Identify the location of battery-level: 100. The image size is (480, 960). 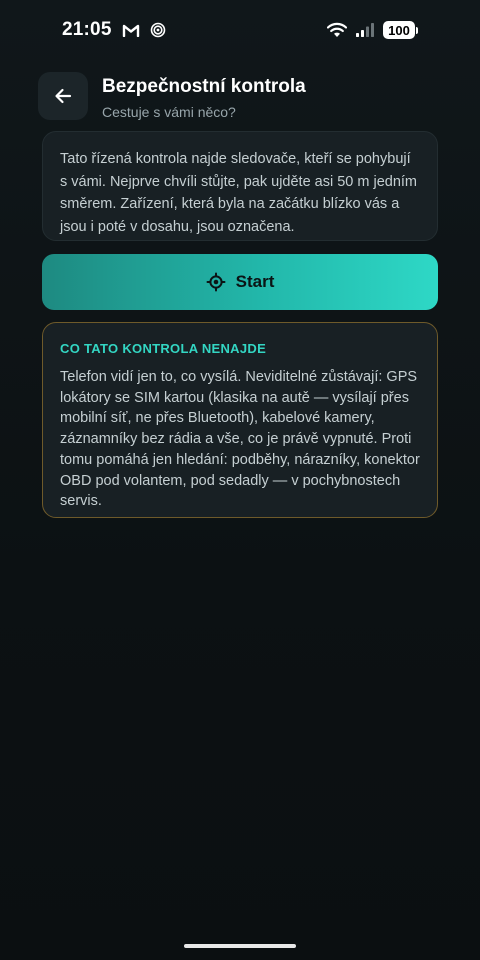
(399, 30).